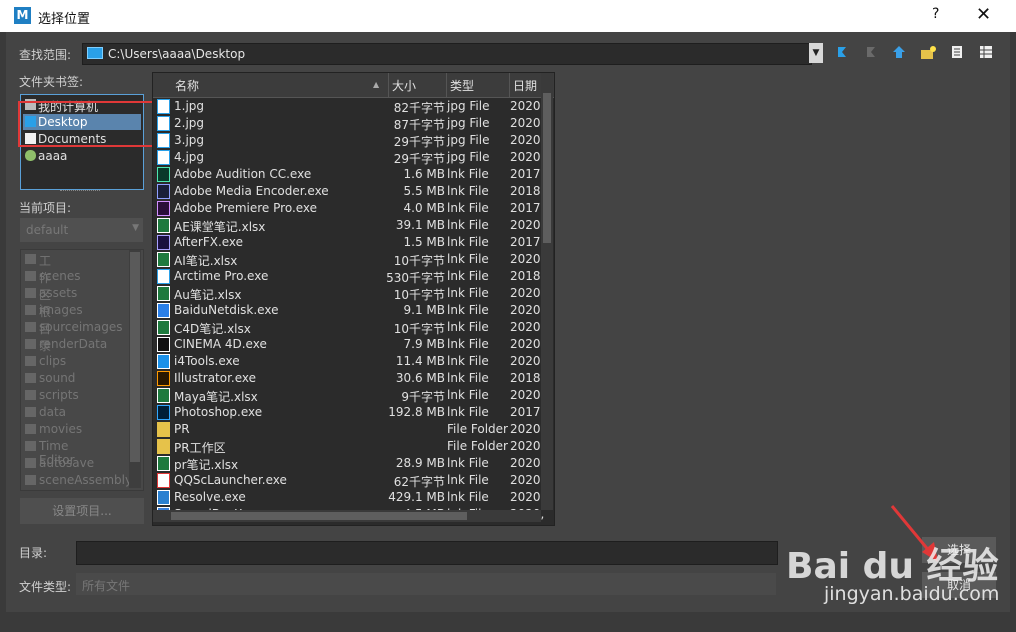  I want to click on column-header-name: 名称, so click(187, 85).